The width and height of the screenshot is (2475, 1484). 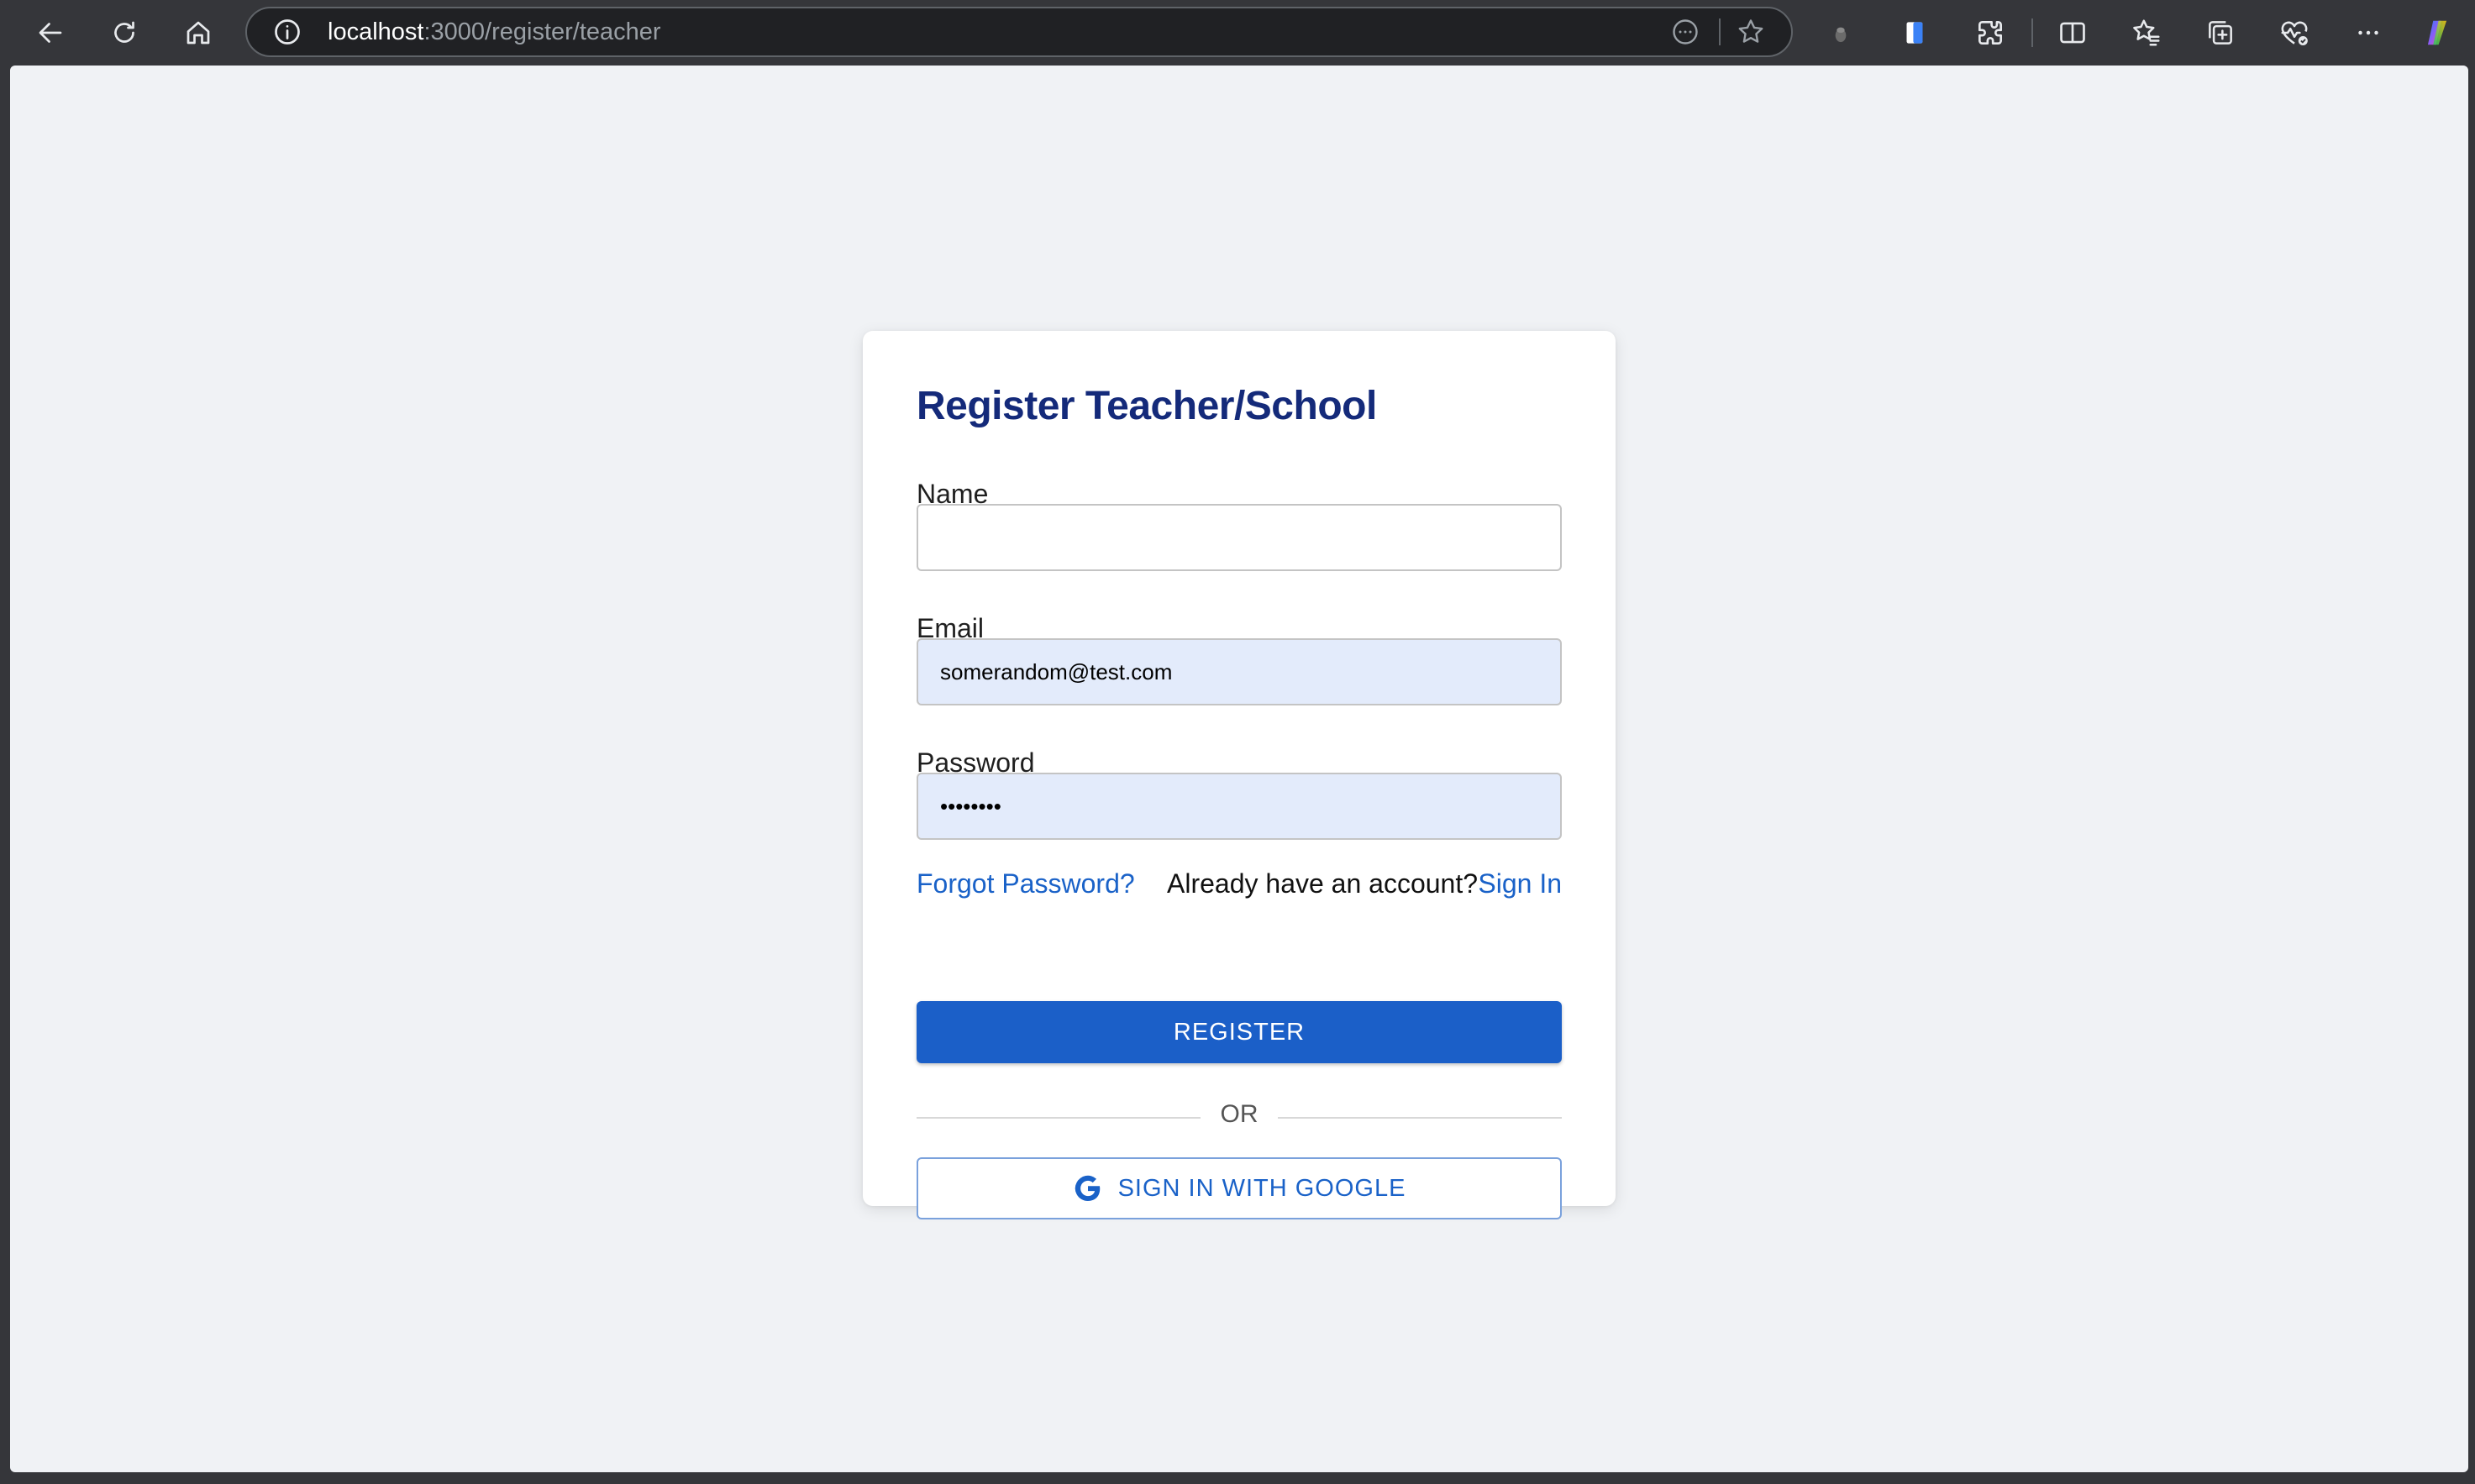 I want to click on page-title: Register Teacher/School, so click(x=1147, y=406).